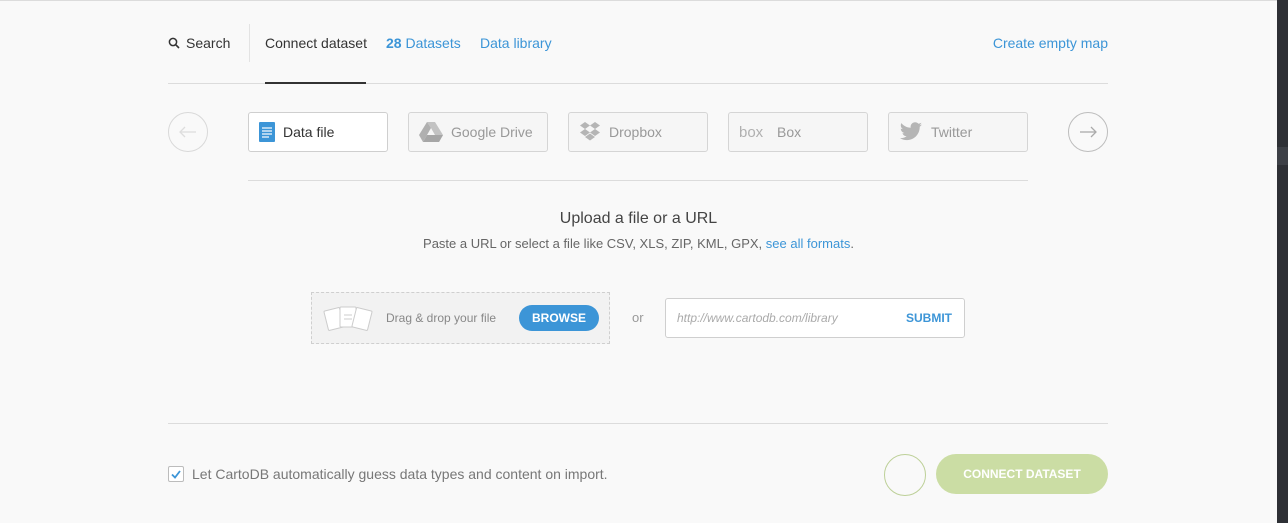  Describe the element at coordinates (952, 132) in the screenshot. I see `source-label: Twitter` at that location.